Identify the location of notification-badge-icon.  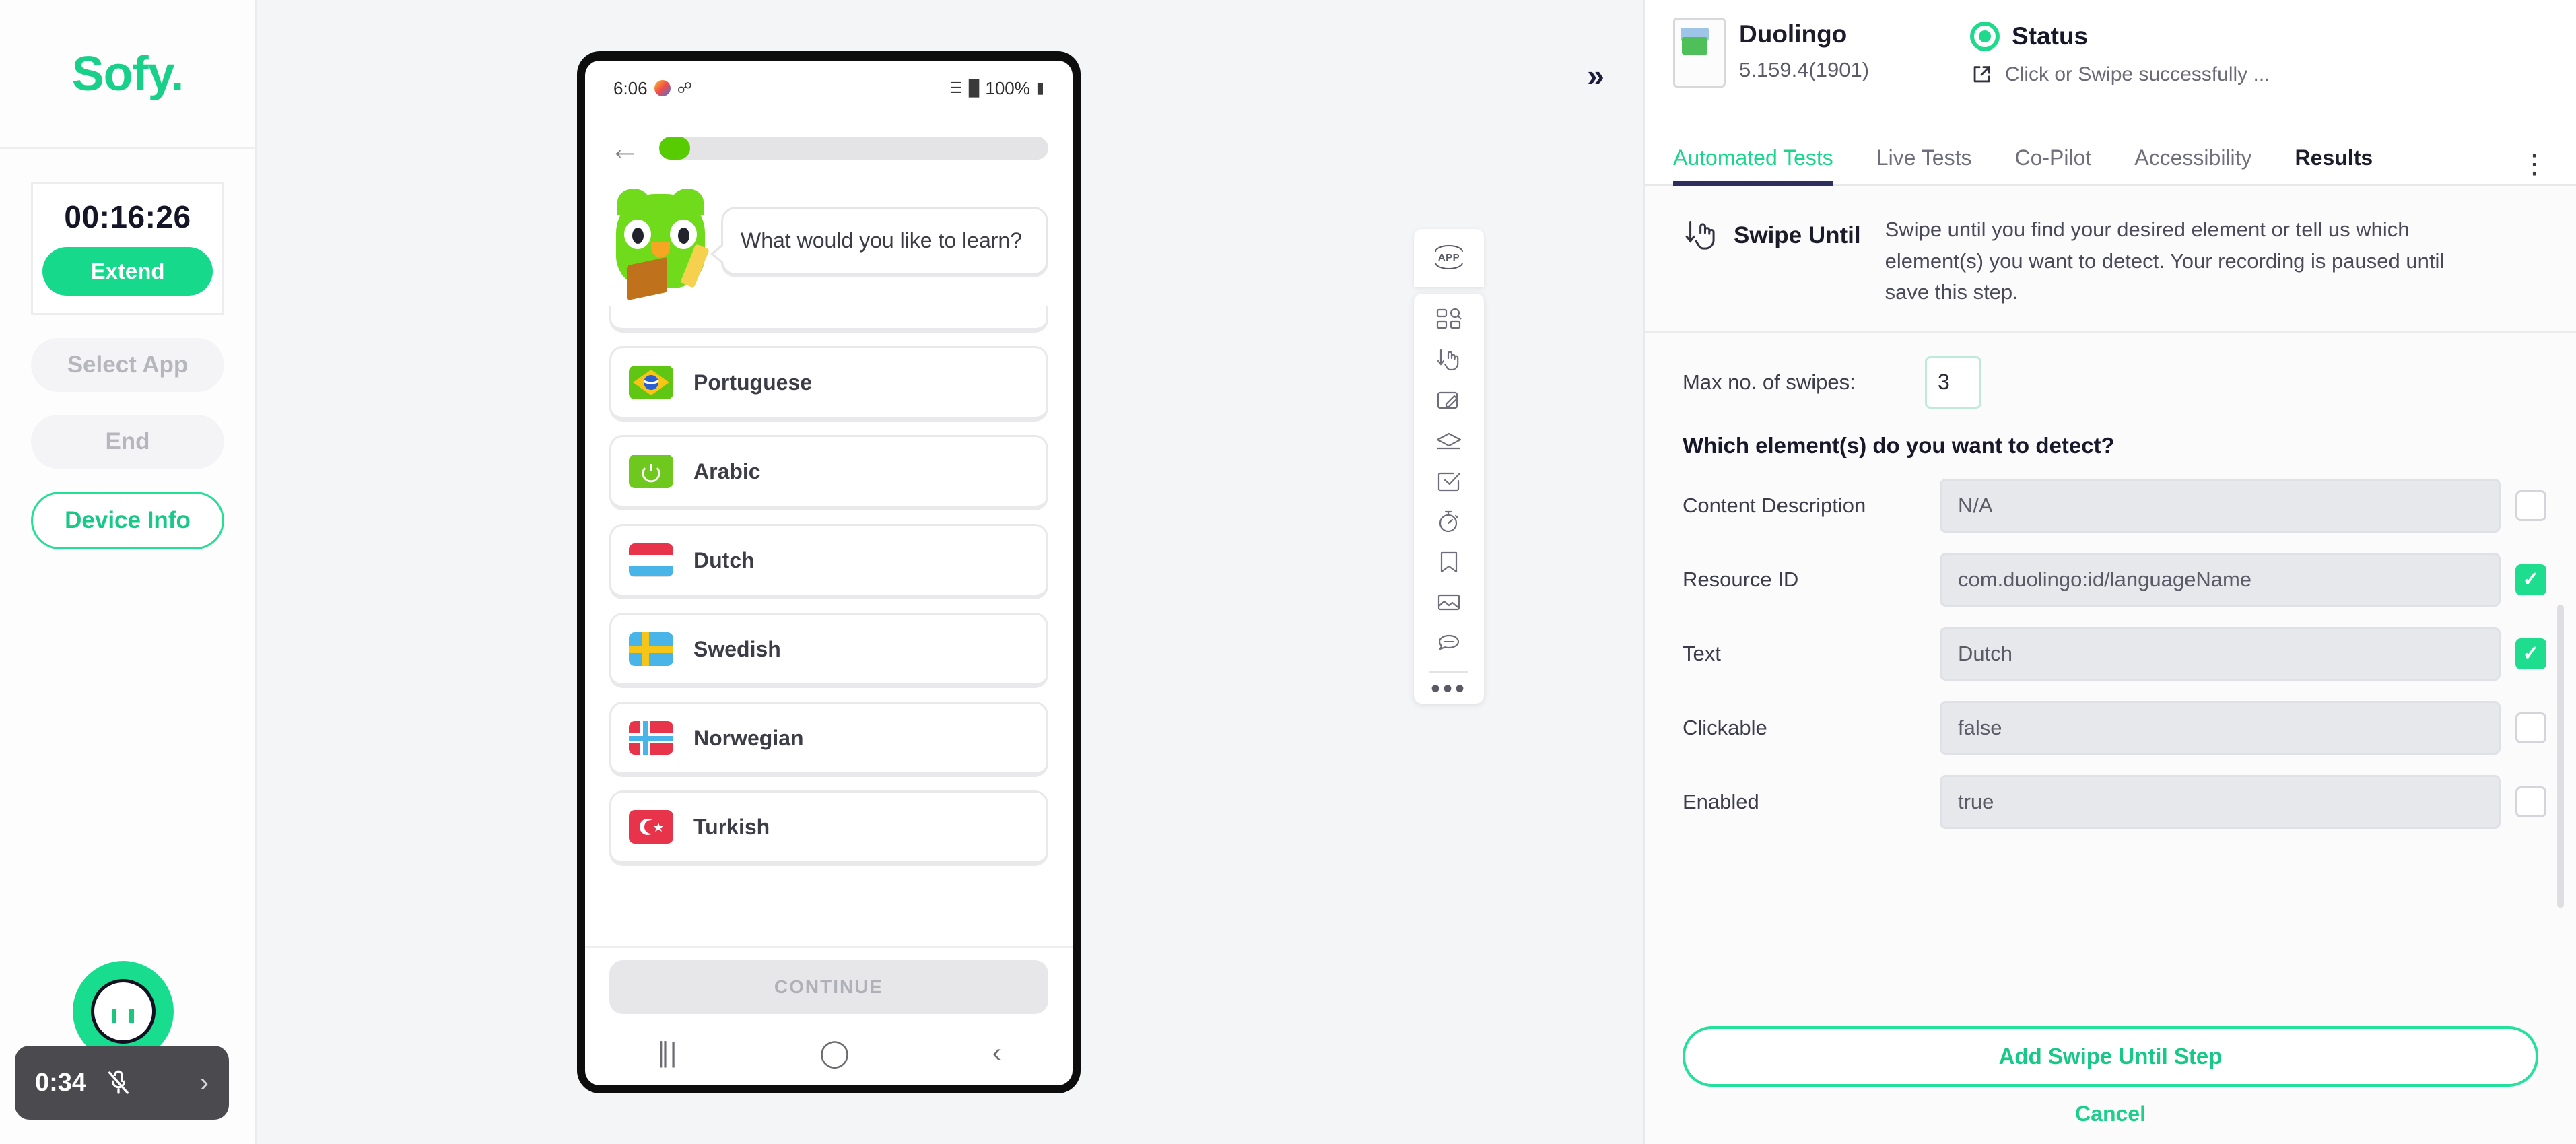
(662, 88).